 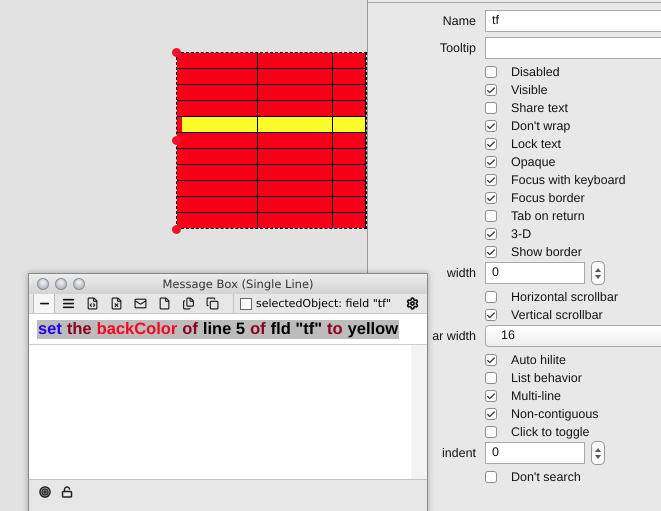 What do you see at coordinates (335, 329) in the screenshot?
I see `command-token: to` at bounding box center [335, 329].